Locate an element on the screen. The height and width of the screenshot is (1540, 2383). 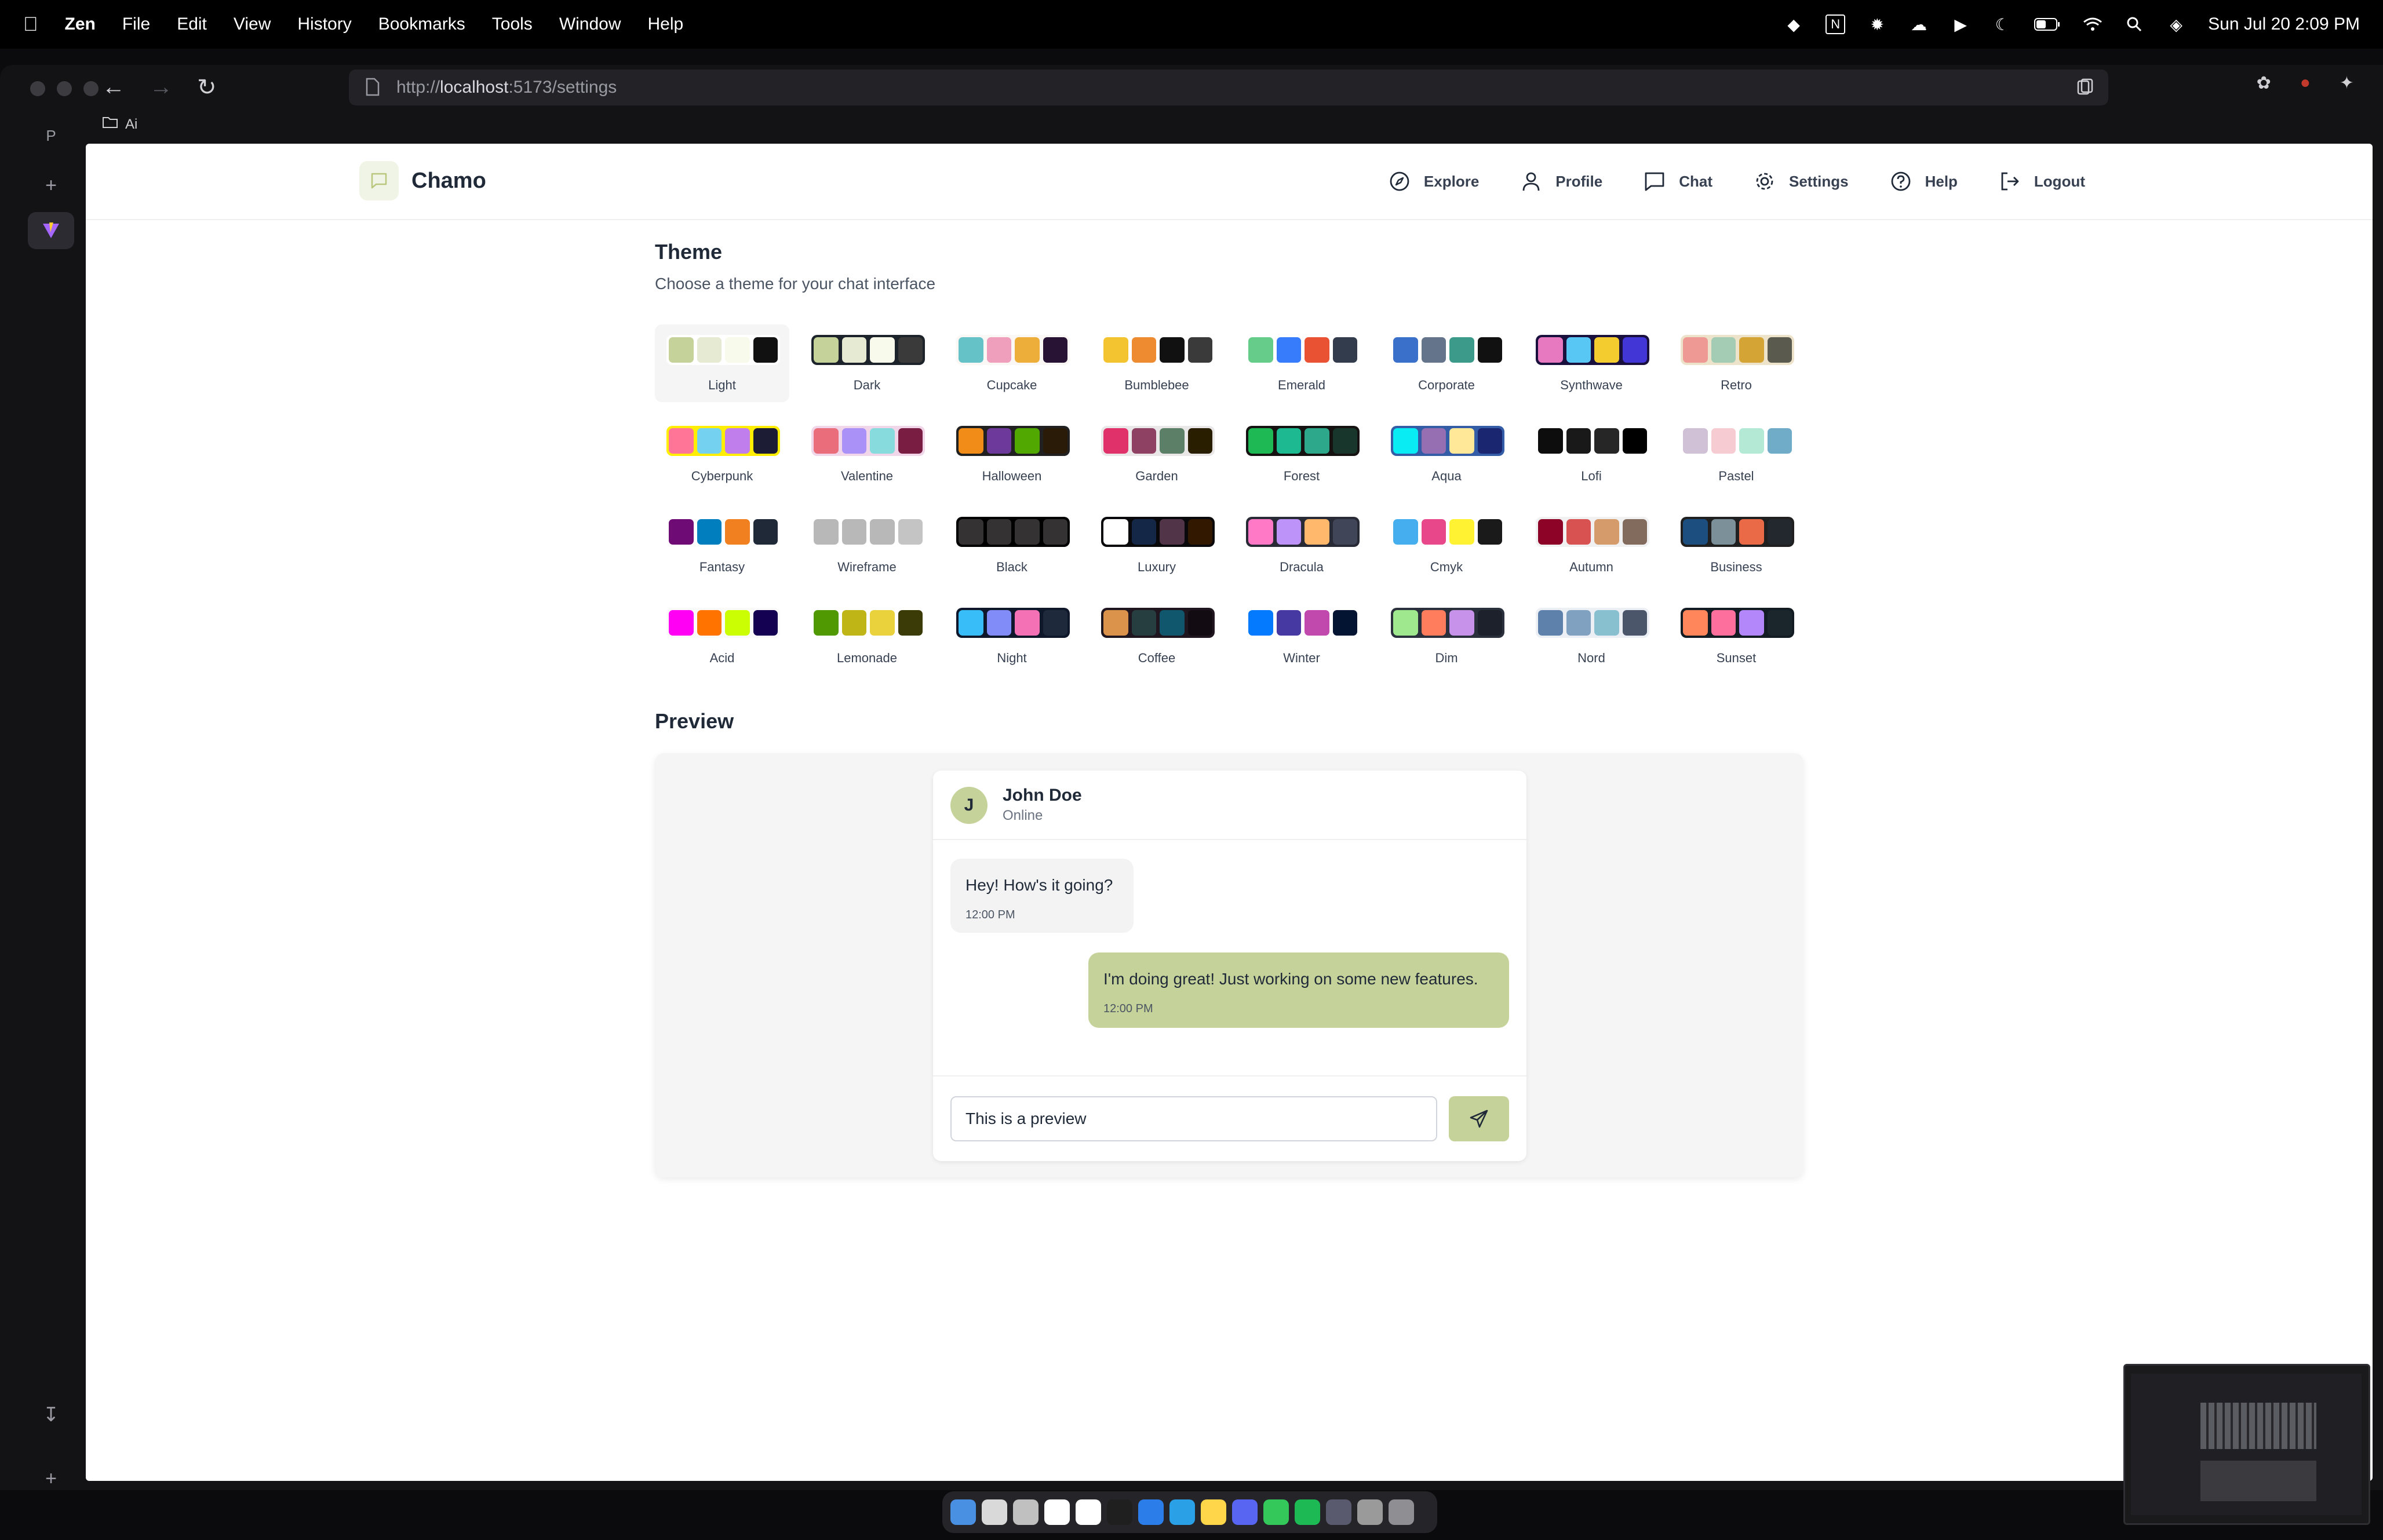
theme-option-nord: Nord is located at coordinates (1592, 636).